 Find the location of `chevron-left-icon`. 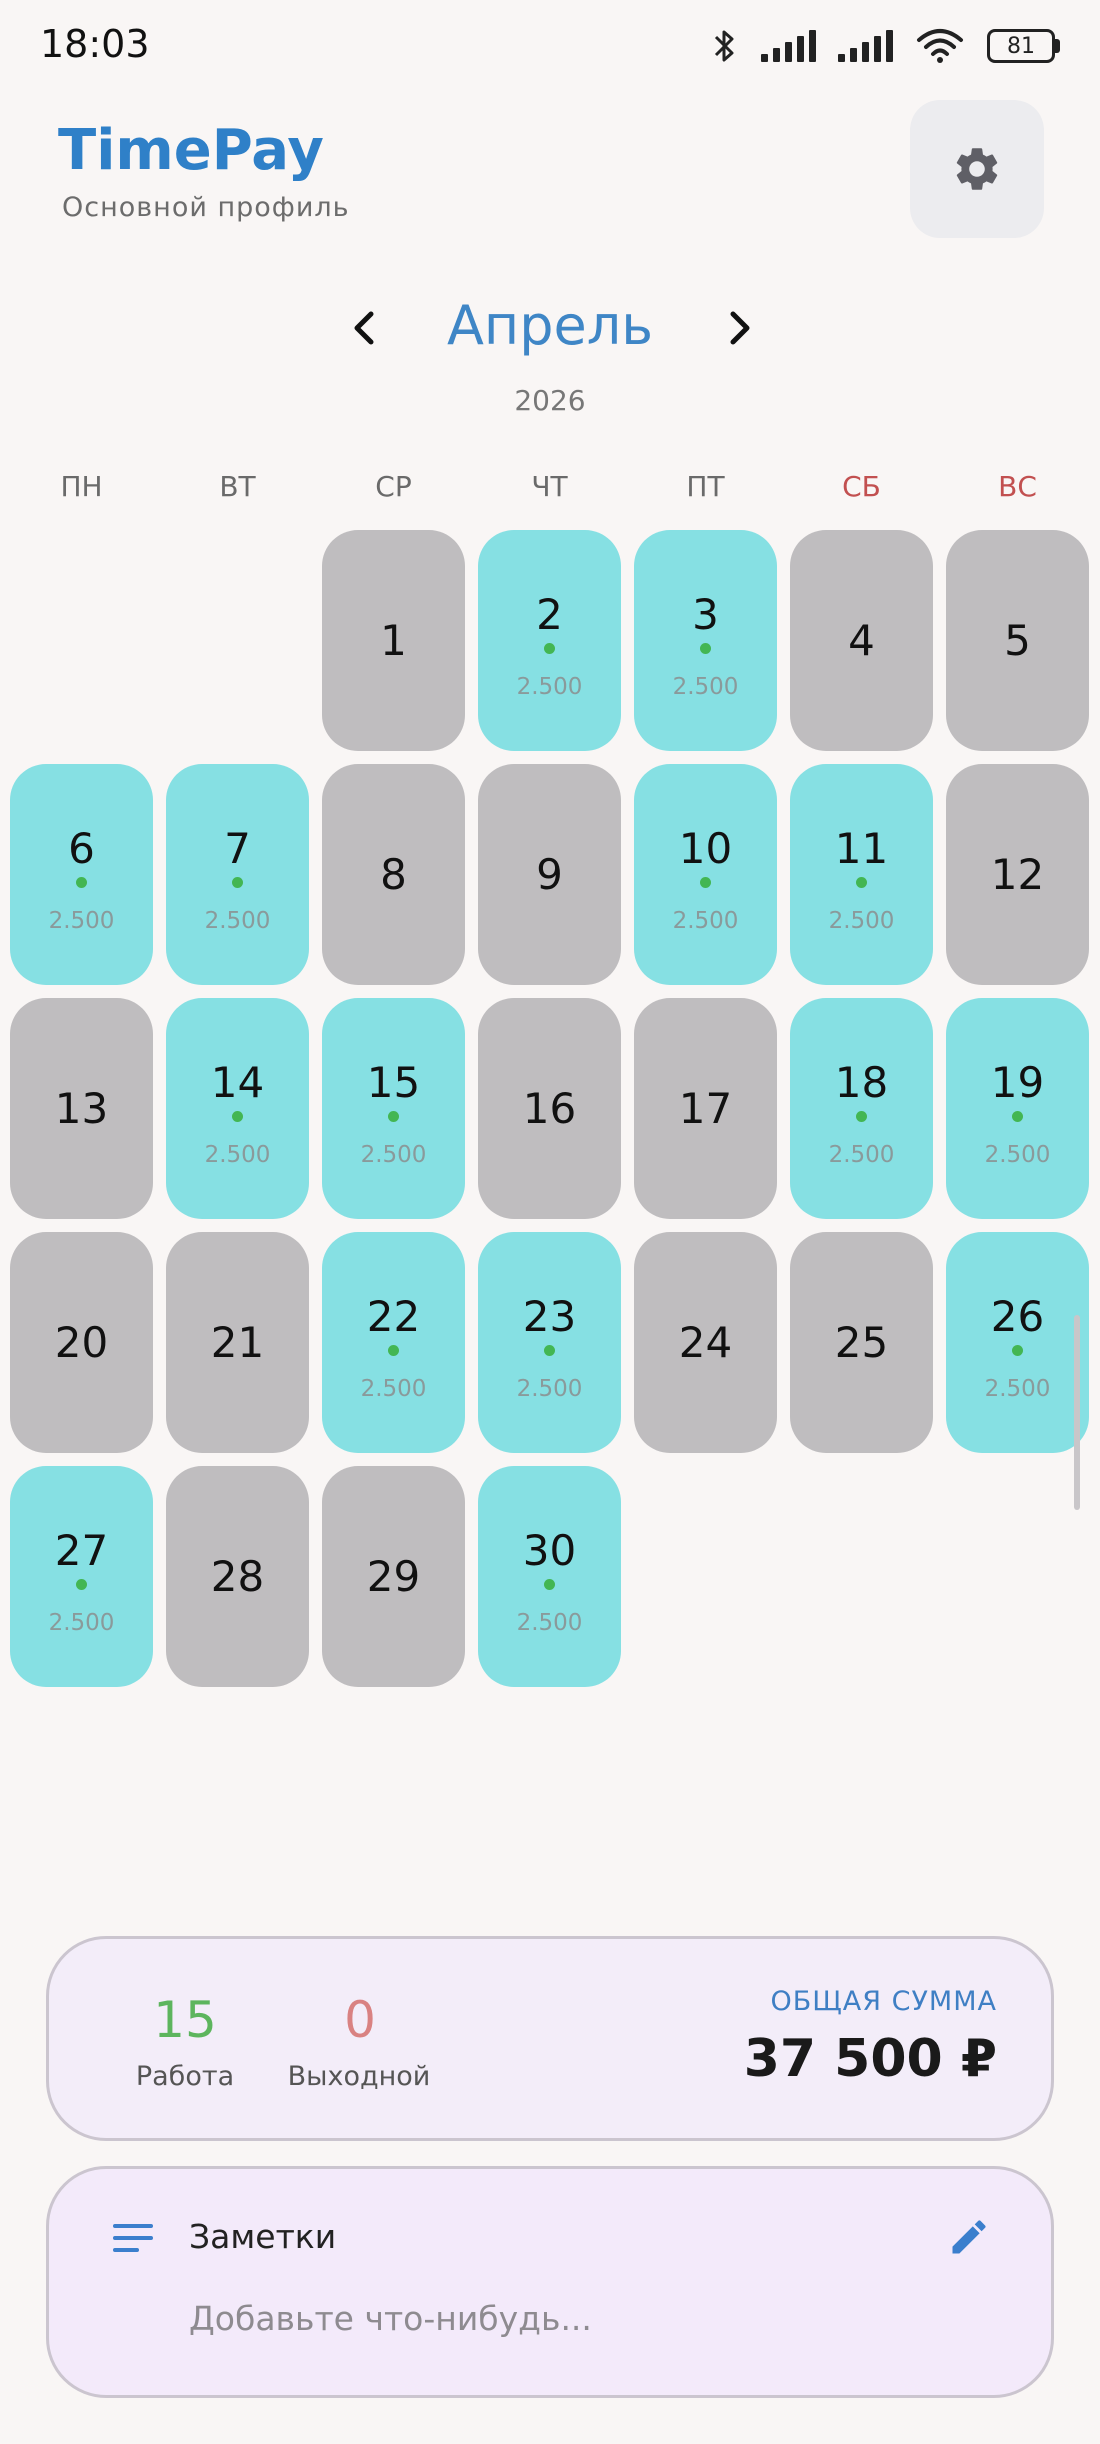

chevron-left-icon is located at coordinates (364, 328).